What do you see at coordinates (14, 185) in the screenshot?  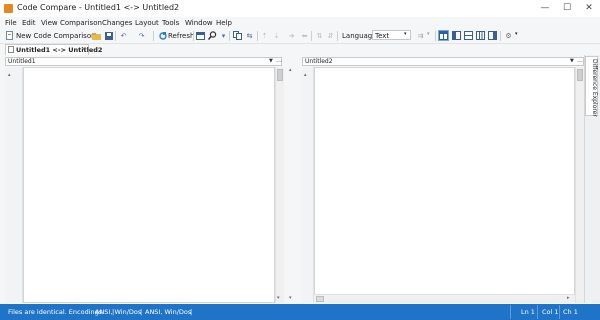 I see `left-gutter` at bounding box center [14, 185].